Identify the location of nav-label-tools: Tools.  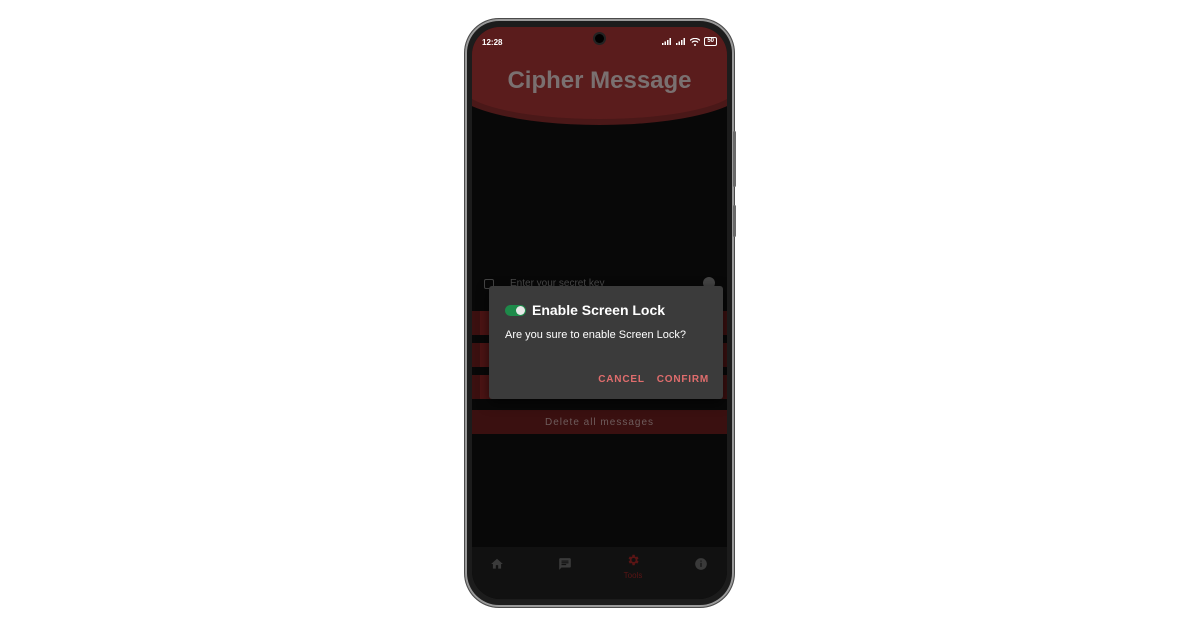
(633, 575).